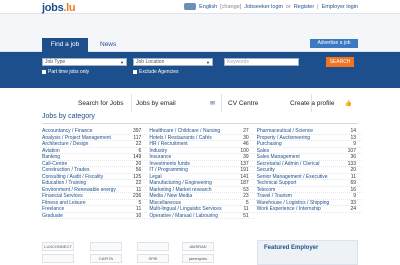  I want to click on category-label: Banking, so click(51, 157).